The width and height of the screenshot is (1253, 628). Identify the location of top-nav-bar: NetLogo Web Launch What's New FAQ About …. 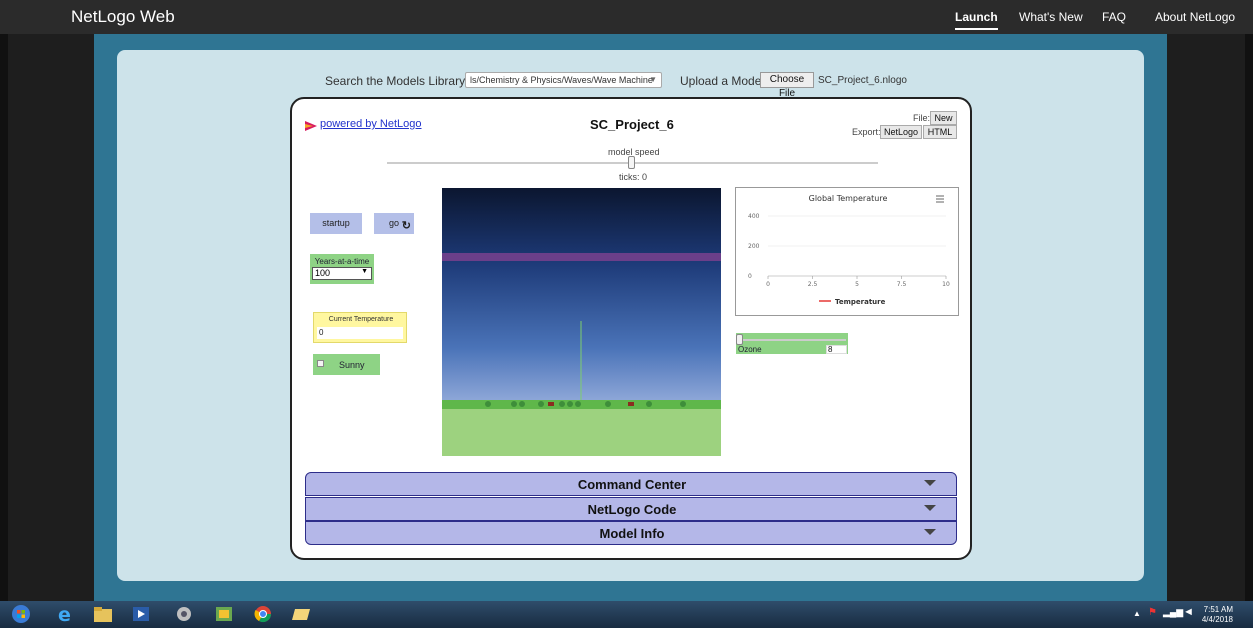
(626, 17).